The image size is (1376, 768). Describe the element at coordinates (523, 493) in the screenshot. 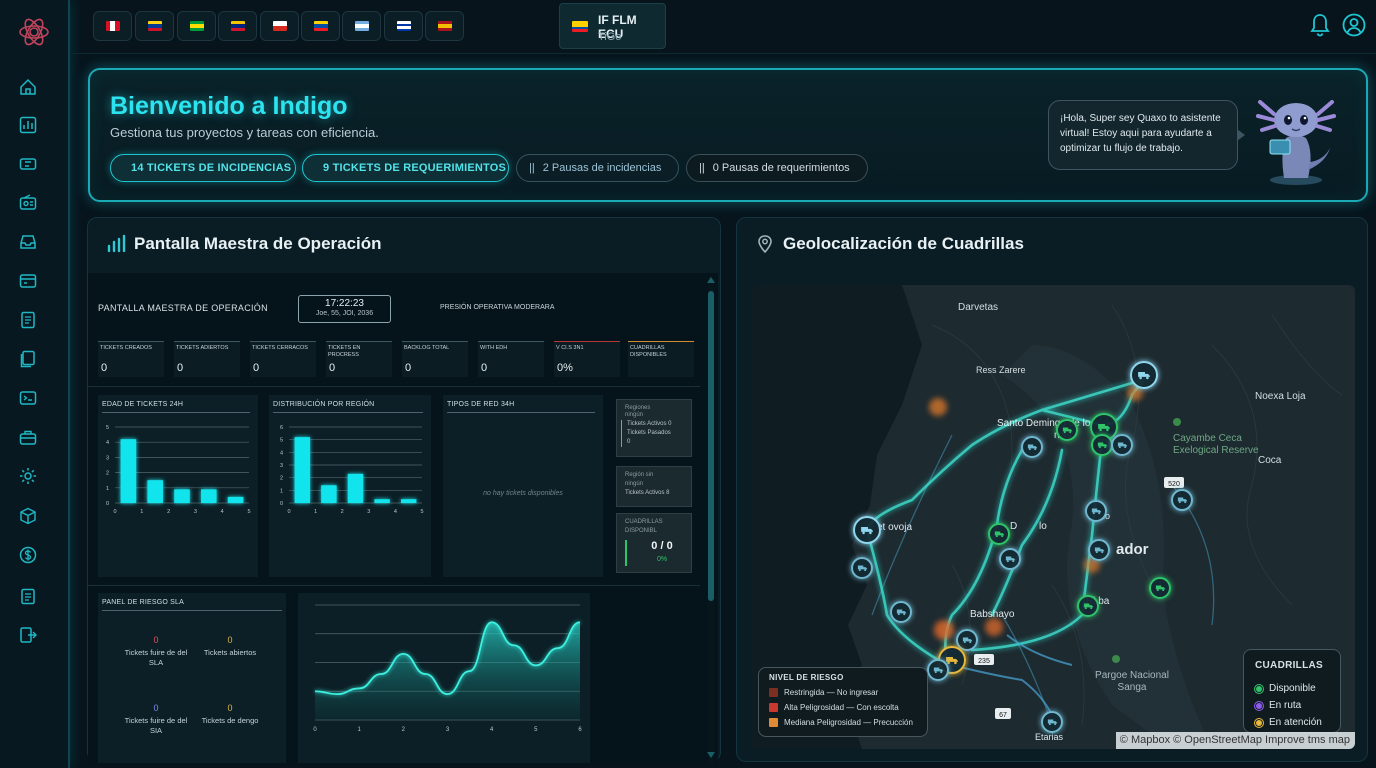

I see `network-types-empty: no hay tickets disponibles` at that location.